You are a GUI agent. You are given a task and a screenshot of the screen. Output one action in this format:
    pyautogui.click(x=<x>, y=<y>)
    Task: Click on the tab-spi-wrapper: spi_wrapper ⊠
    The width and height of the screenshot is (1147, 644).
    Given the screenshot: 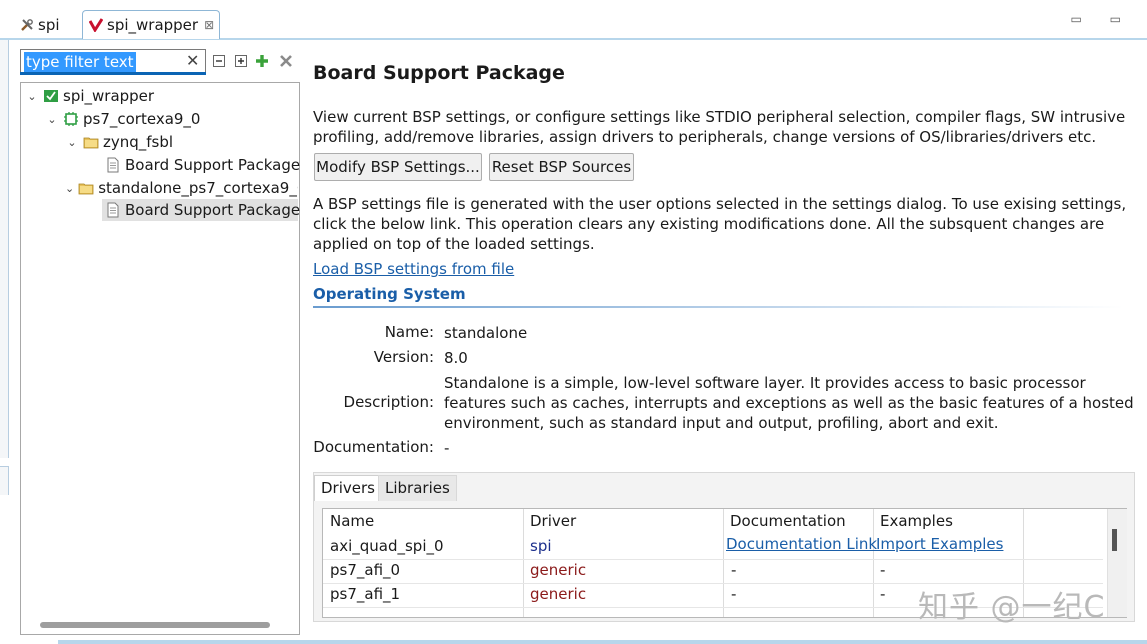 What is the action you would take?
    pyautogui.click(x=151, y=24)
    